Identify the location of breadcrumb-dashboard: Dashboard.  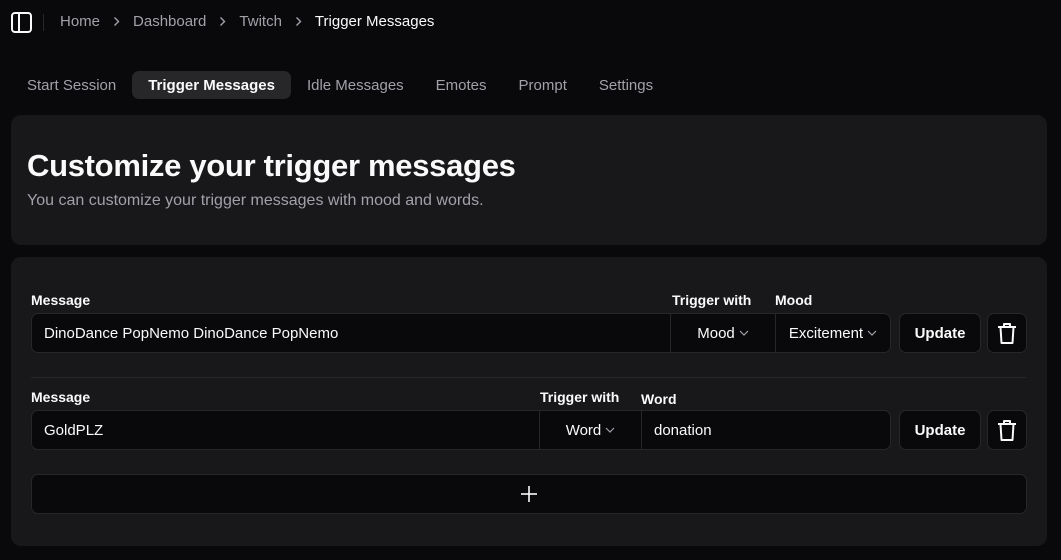
(169, 21).